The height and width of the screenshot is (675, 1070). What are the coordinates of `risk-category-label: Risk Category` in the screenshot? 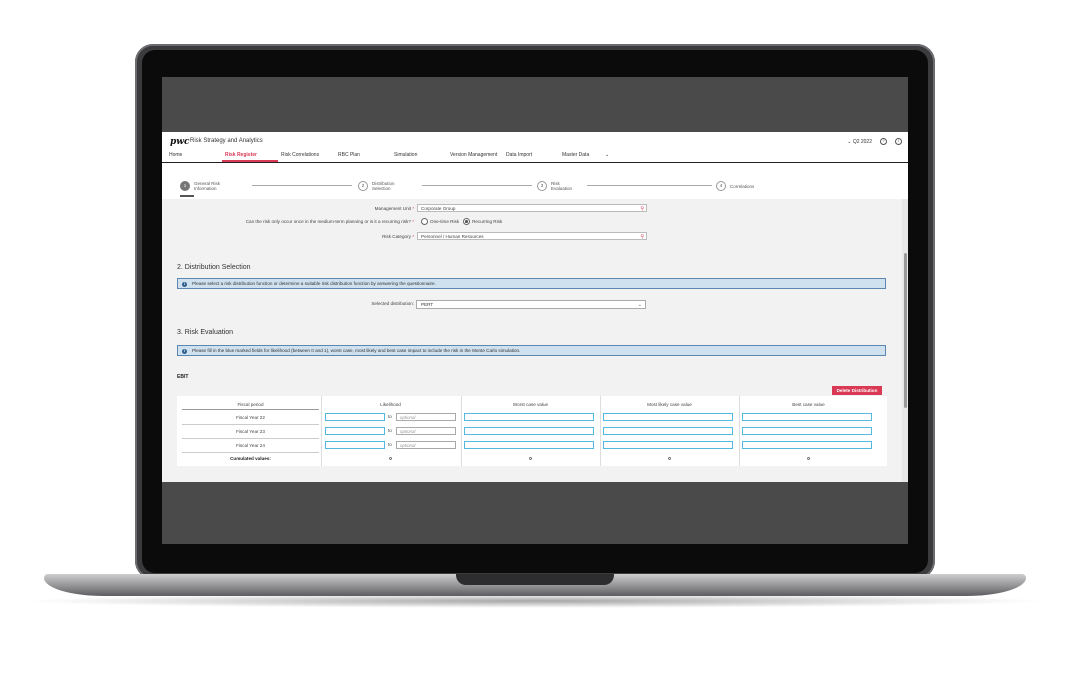 It's located at (396, 236).